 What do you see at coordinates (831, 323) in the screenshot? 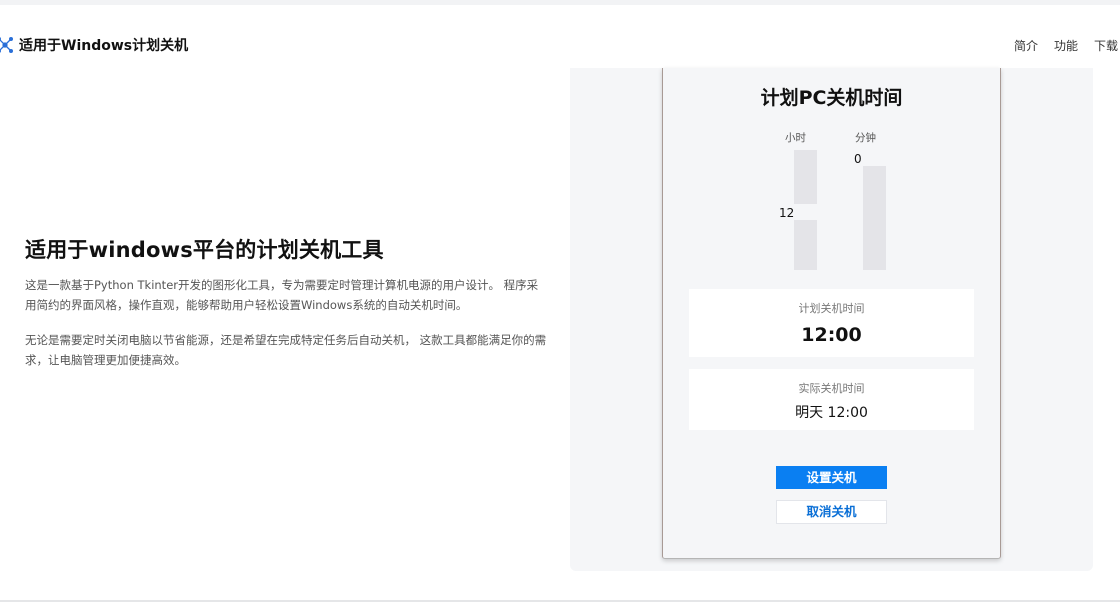
I see `scheduled-time-card: 计划关机时间 12:00` at bounding box center [831, 323].